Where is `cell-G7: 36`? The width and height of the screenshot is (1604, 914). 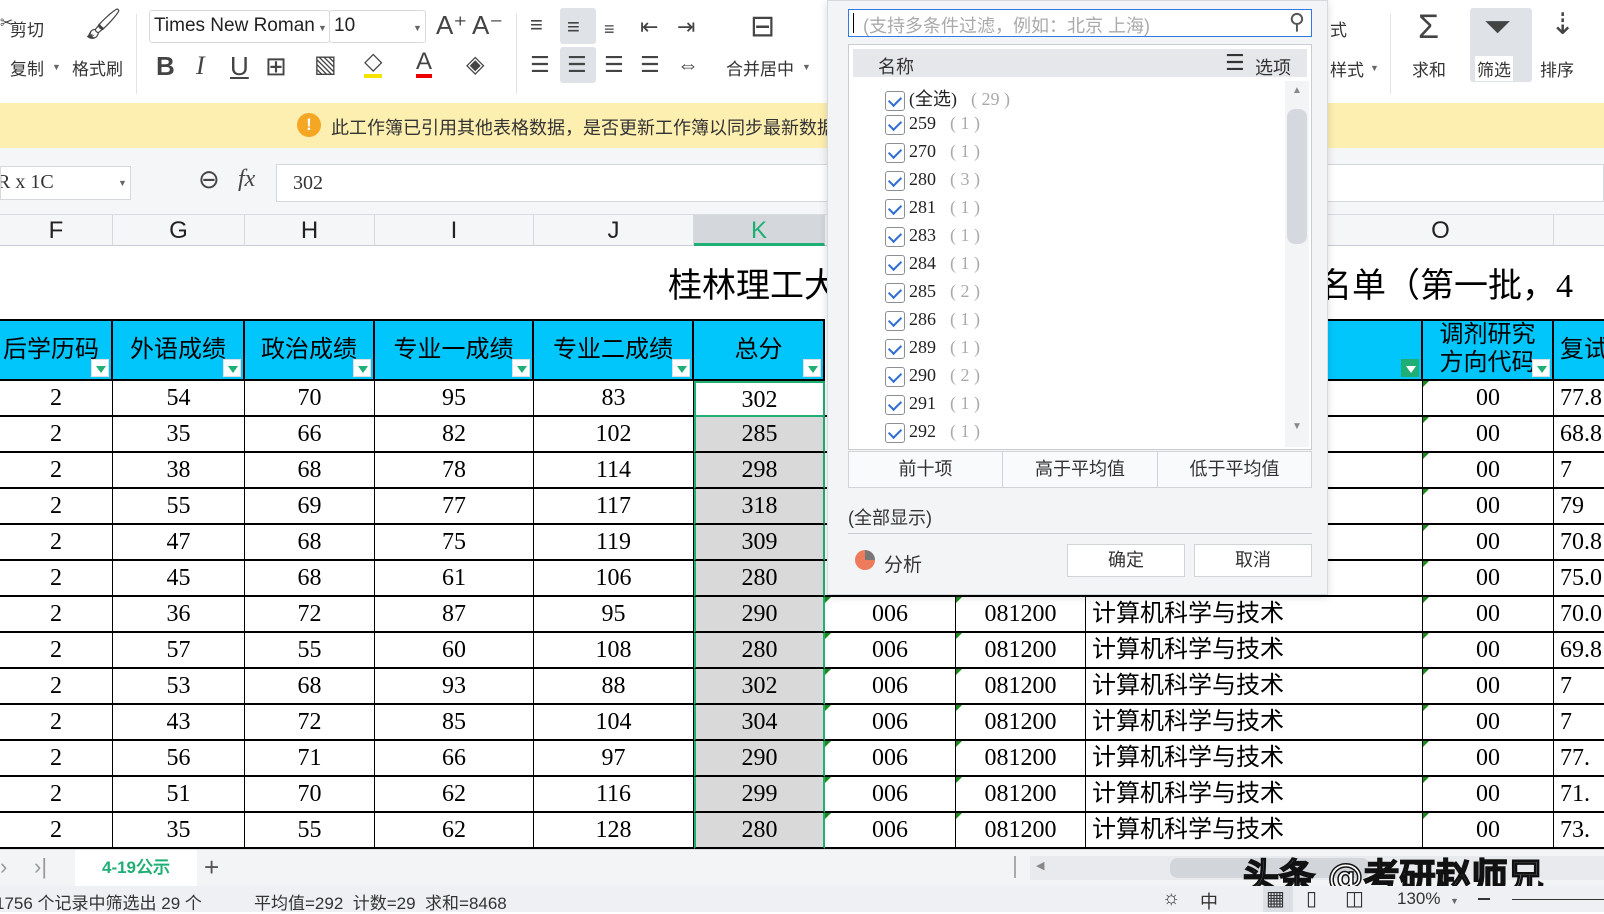
cell-G7: 36 is located at coordinates (179, 615).